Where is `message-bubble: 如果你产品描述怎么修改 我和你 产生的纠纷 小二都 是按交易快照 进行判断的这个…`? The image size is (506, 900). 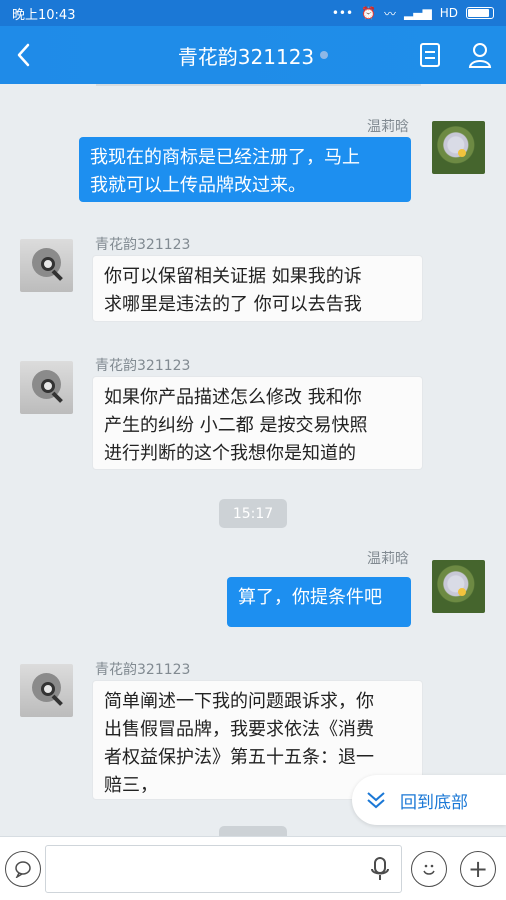
message-bubble: 如果你产品描述怎么修改 我和你 产生的纠纷 小二都 是按交易快照 进行判断的这个… is located at coordinates (257, 423).